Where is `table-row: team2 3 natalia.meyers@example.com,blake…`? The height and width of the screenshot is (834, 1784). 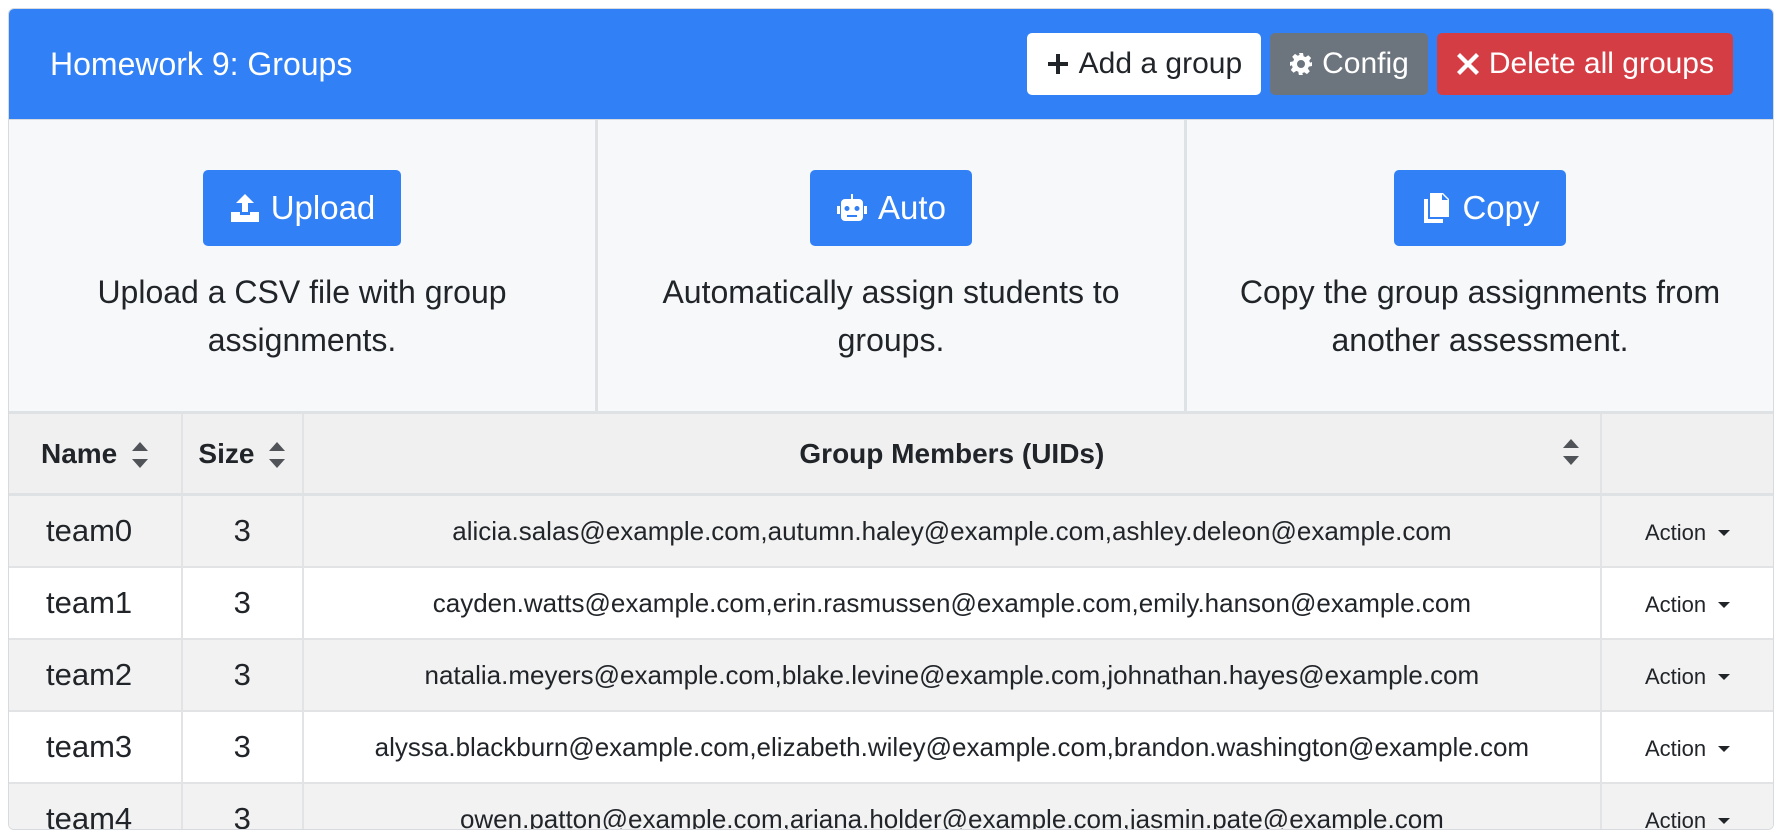
table-row: team2 3 natalia.meyers@example.com,blake… is located at coordinates (891, 675).